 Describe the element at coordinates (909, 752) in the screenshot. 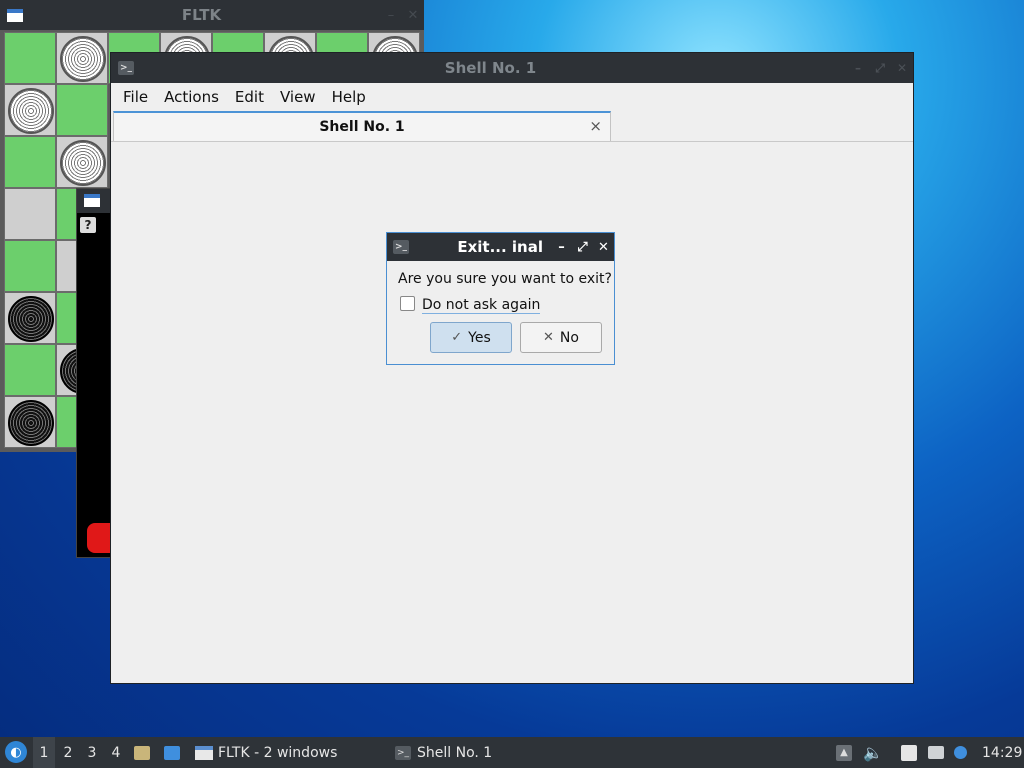

I see `clipboard-icon` at that location.